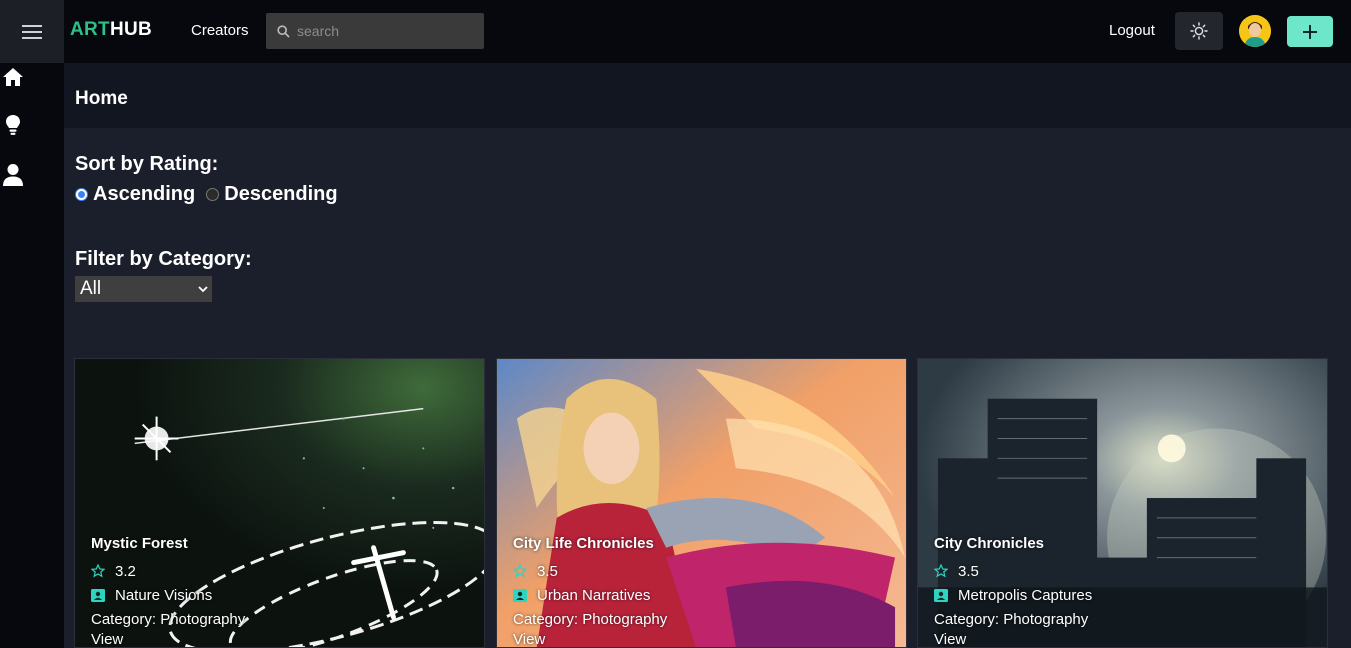  I want to click on chevron-down-icon, so click(203, 288).